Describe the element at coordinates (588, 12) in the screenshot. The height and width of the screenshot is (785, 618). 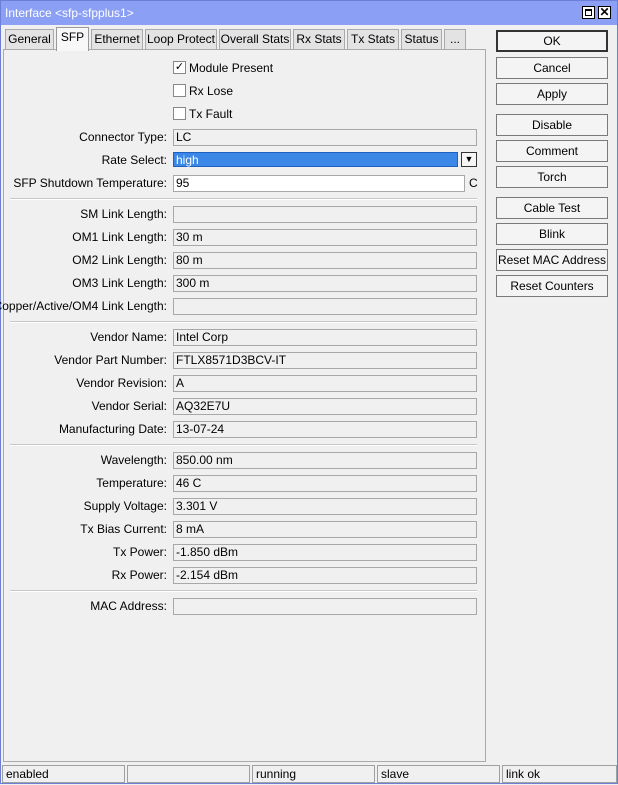
I see `maximize-icon` at that location.